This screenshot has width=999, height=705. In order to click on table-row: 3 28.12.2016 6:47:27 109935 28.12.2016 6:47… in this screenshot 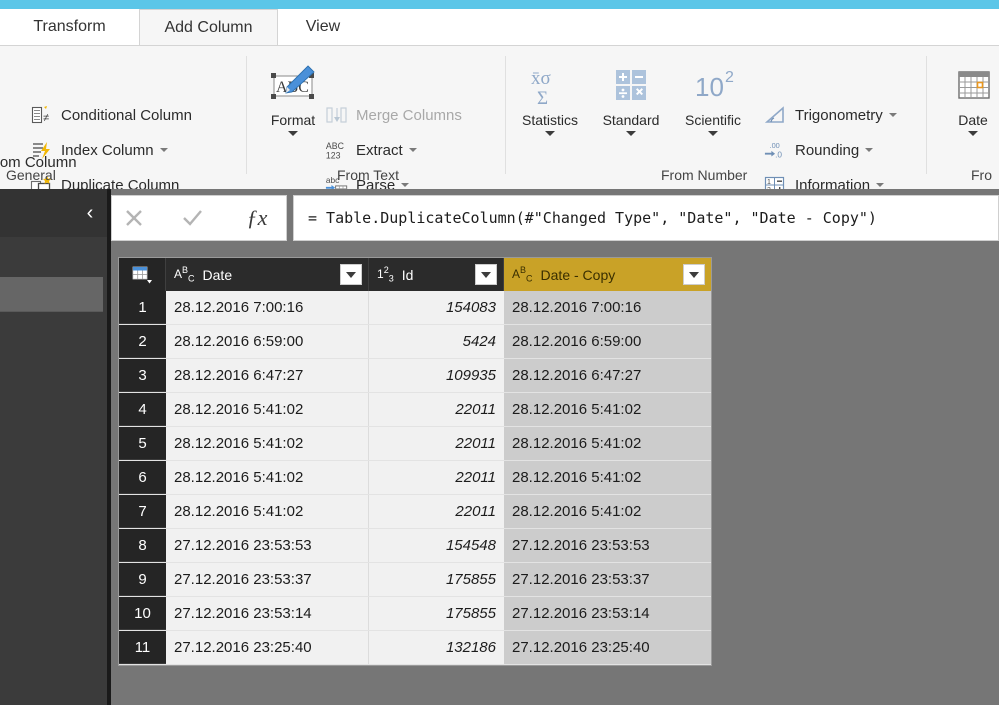, I will do `click(415, 376)`.